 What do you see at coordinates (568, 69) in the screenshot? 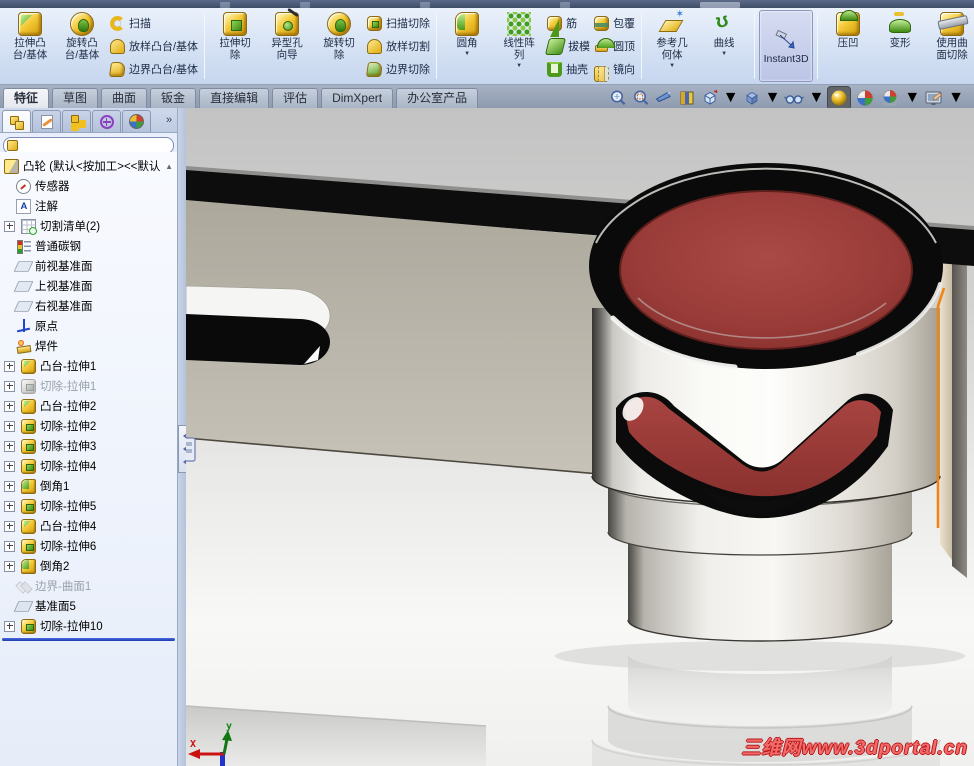
I see `shell-button: 抽壳` at bounding box center [568, 69].